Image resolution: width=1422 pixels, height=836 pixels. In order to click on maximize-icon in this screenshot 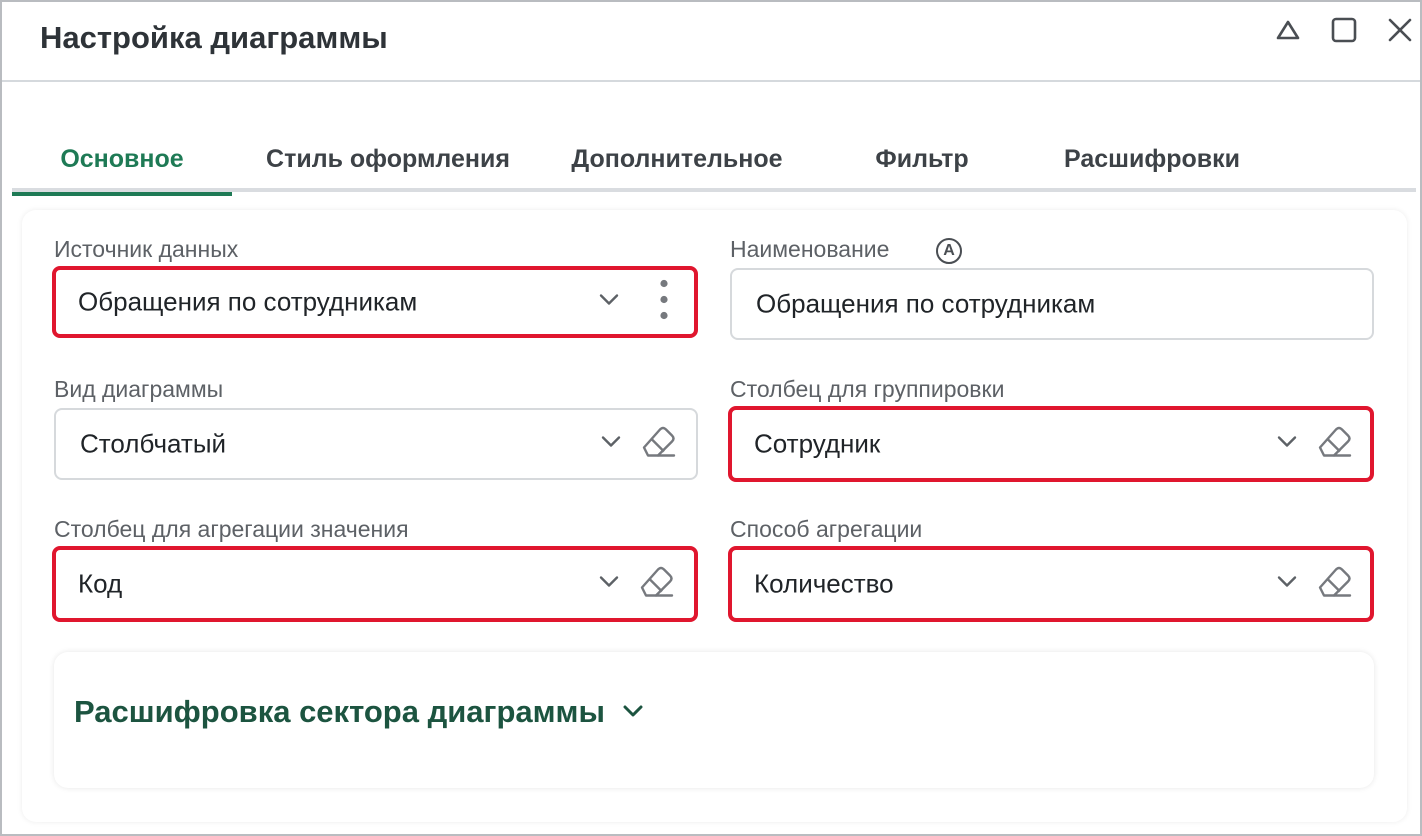, I will do `click(1344, 30)`.